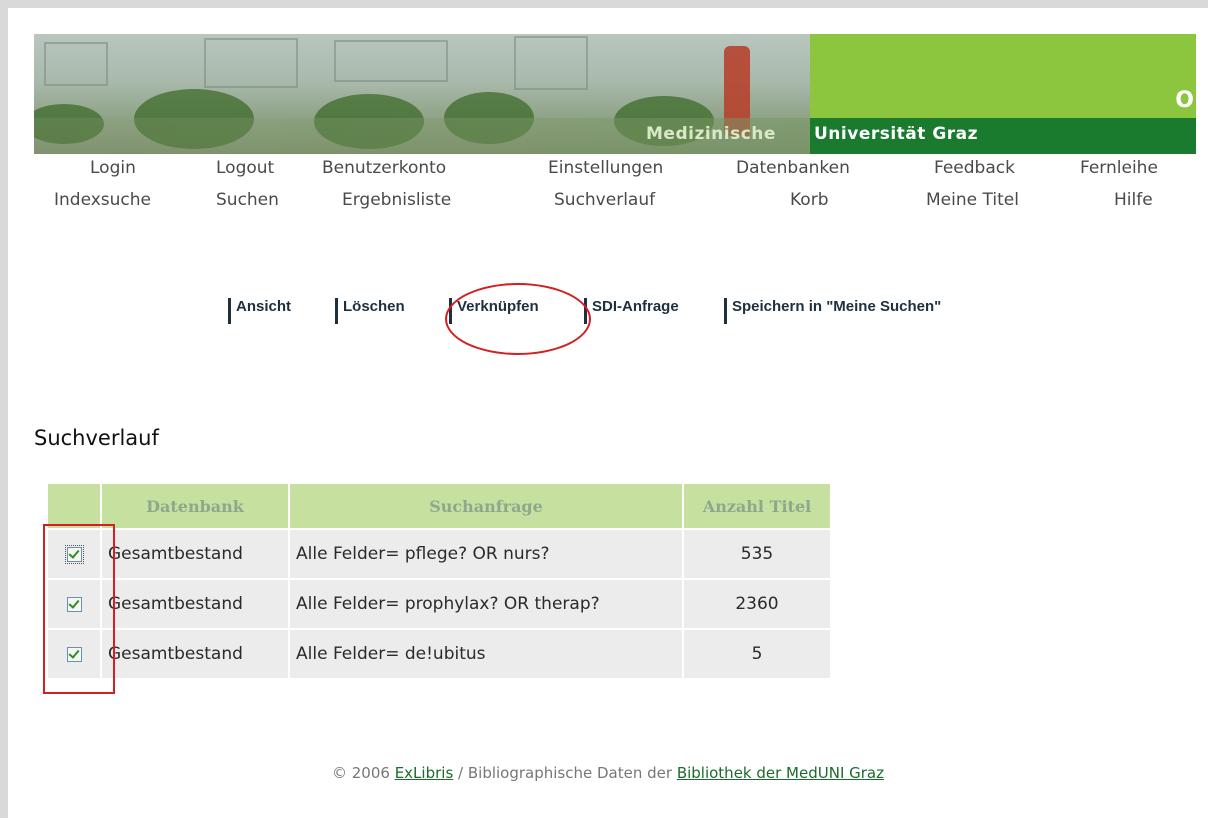 The height and width of the screenshot is (818, 1208). I want to click on cell-suchanfrage: Alle Felder= de!ubitus, so click(486, 654).